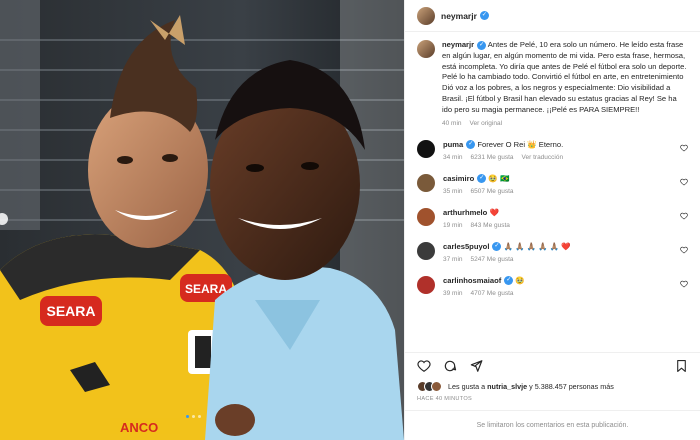 The image size is (700, 440). What do you see at coordinates (543, 157) in the screenshot?
I see `see-translation-link: Ver traducción` at bounding box center [543, 157].